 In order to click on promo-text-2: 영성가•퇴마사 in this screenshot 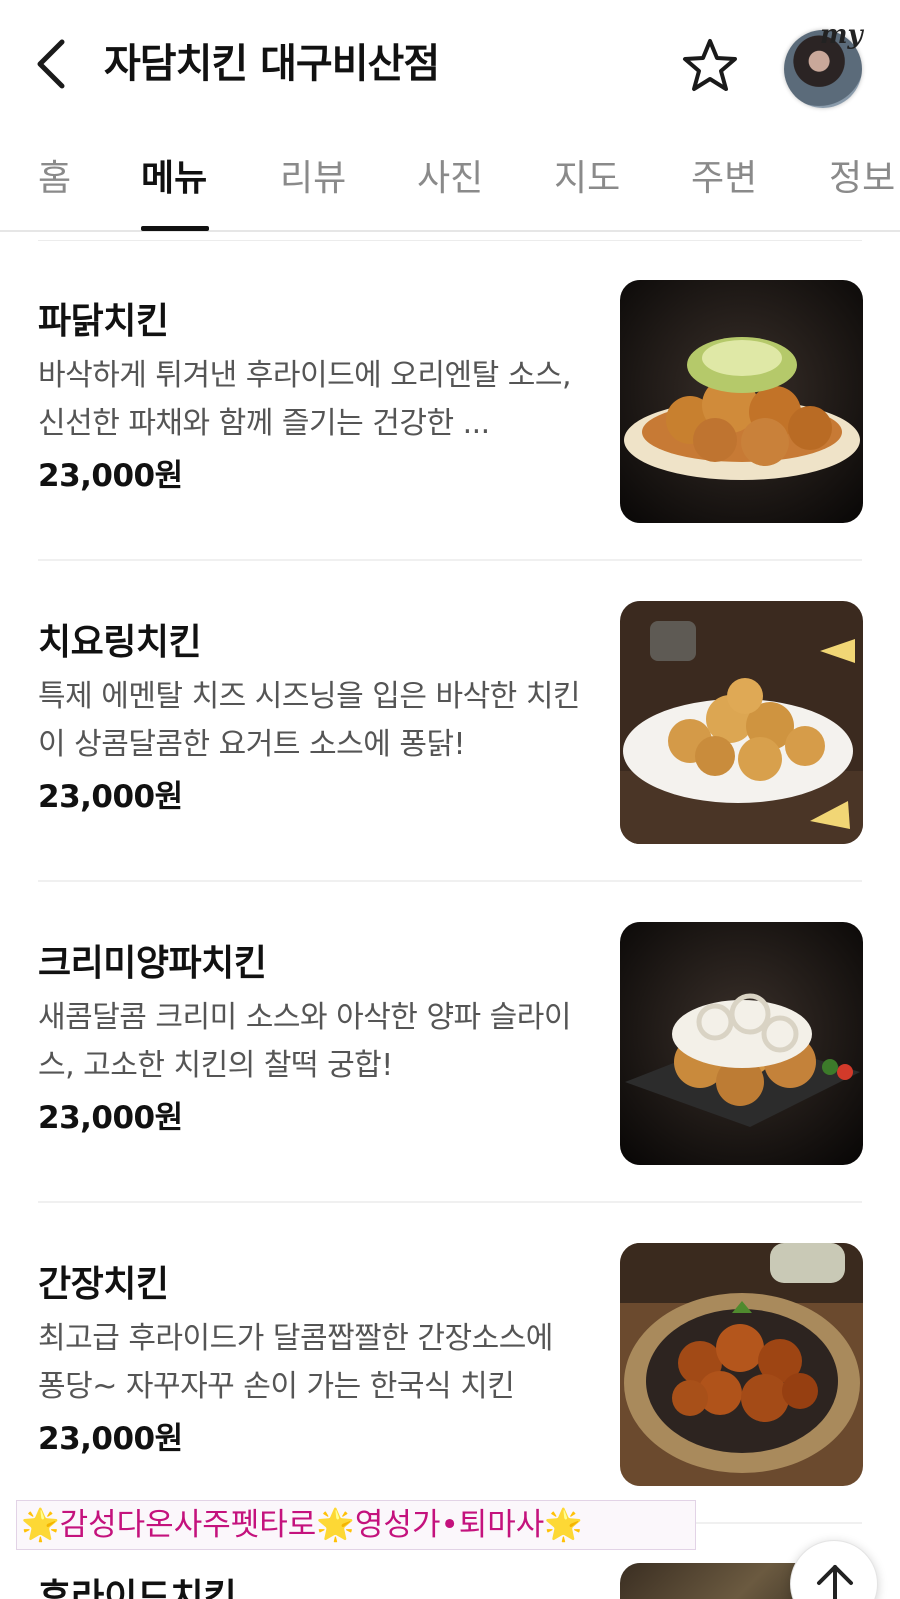, I will do `click(449, 1525)`.